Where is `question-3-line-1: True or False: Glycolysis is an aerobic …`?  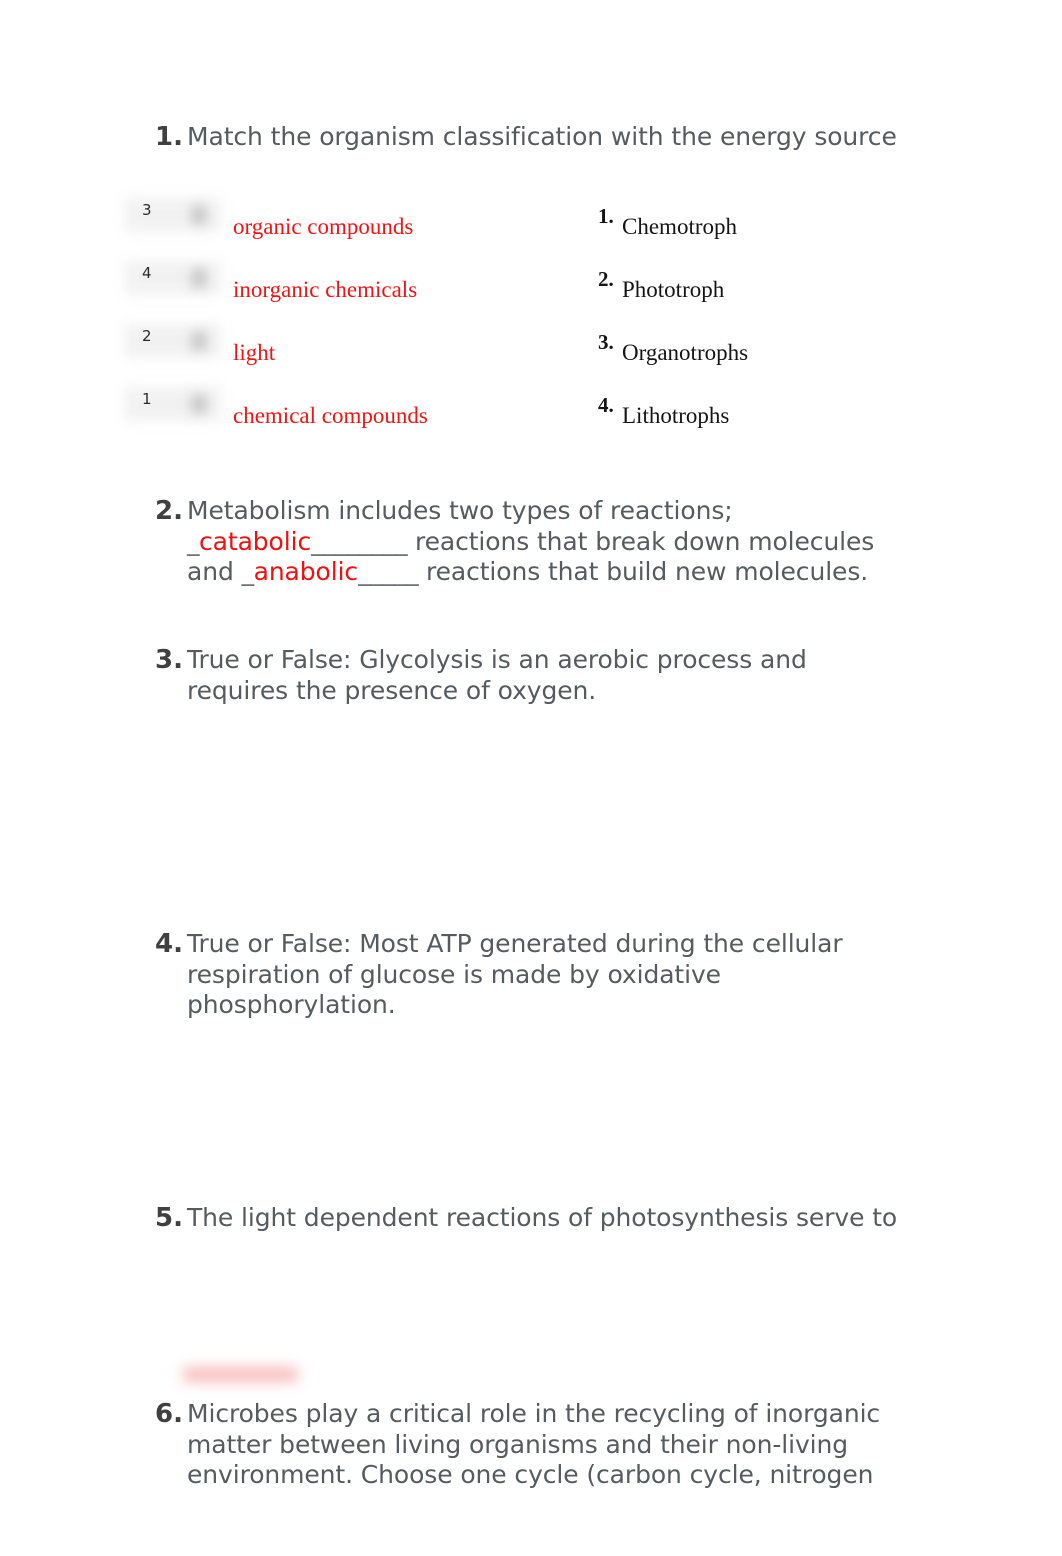
question-3-line-1: True or False: Glycolysis is an aerobic … is located at coordinates (497, 659).